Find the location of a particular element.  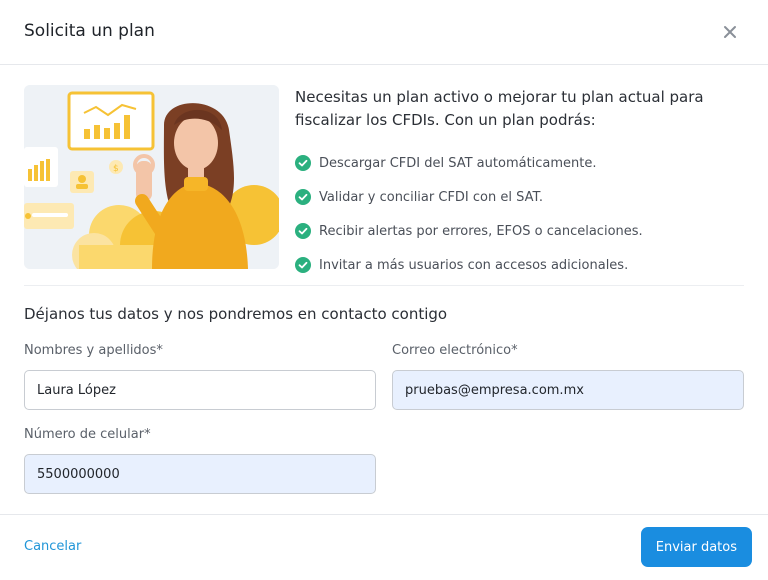

section-divider is located at coordinates (384, 285).